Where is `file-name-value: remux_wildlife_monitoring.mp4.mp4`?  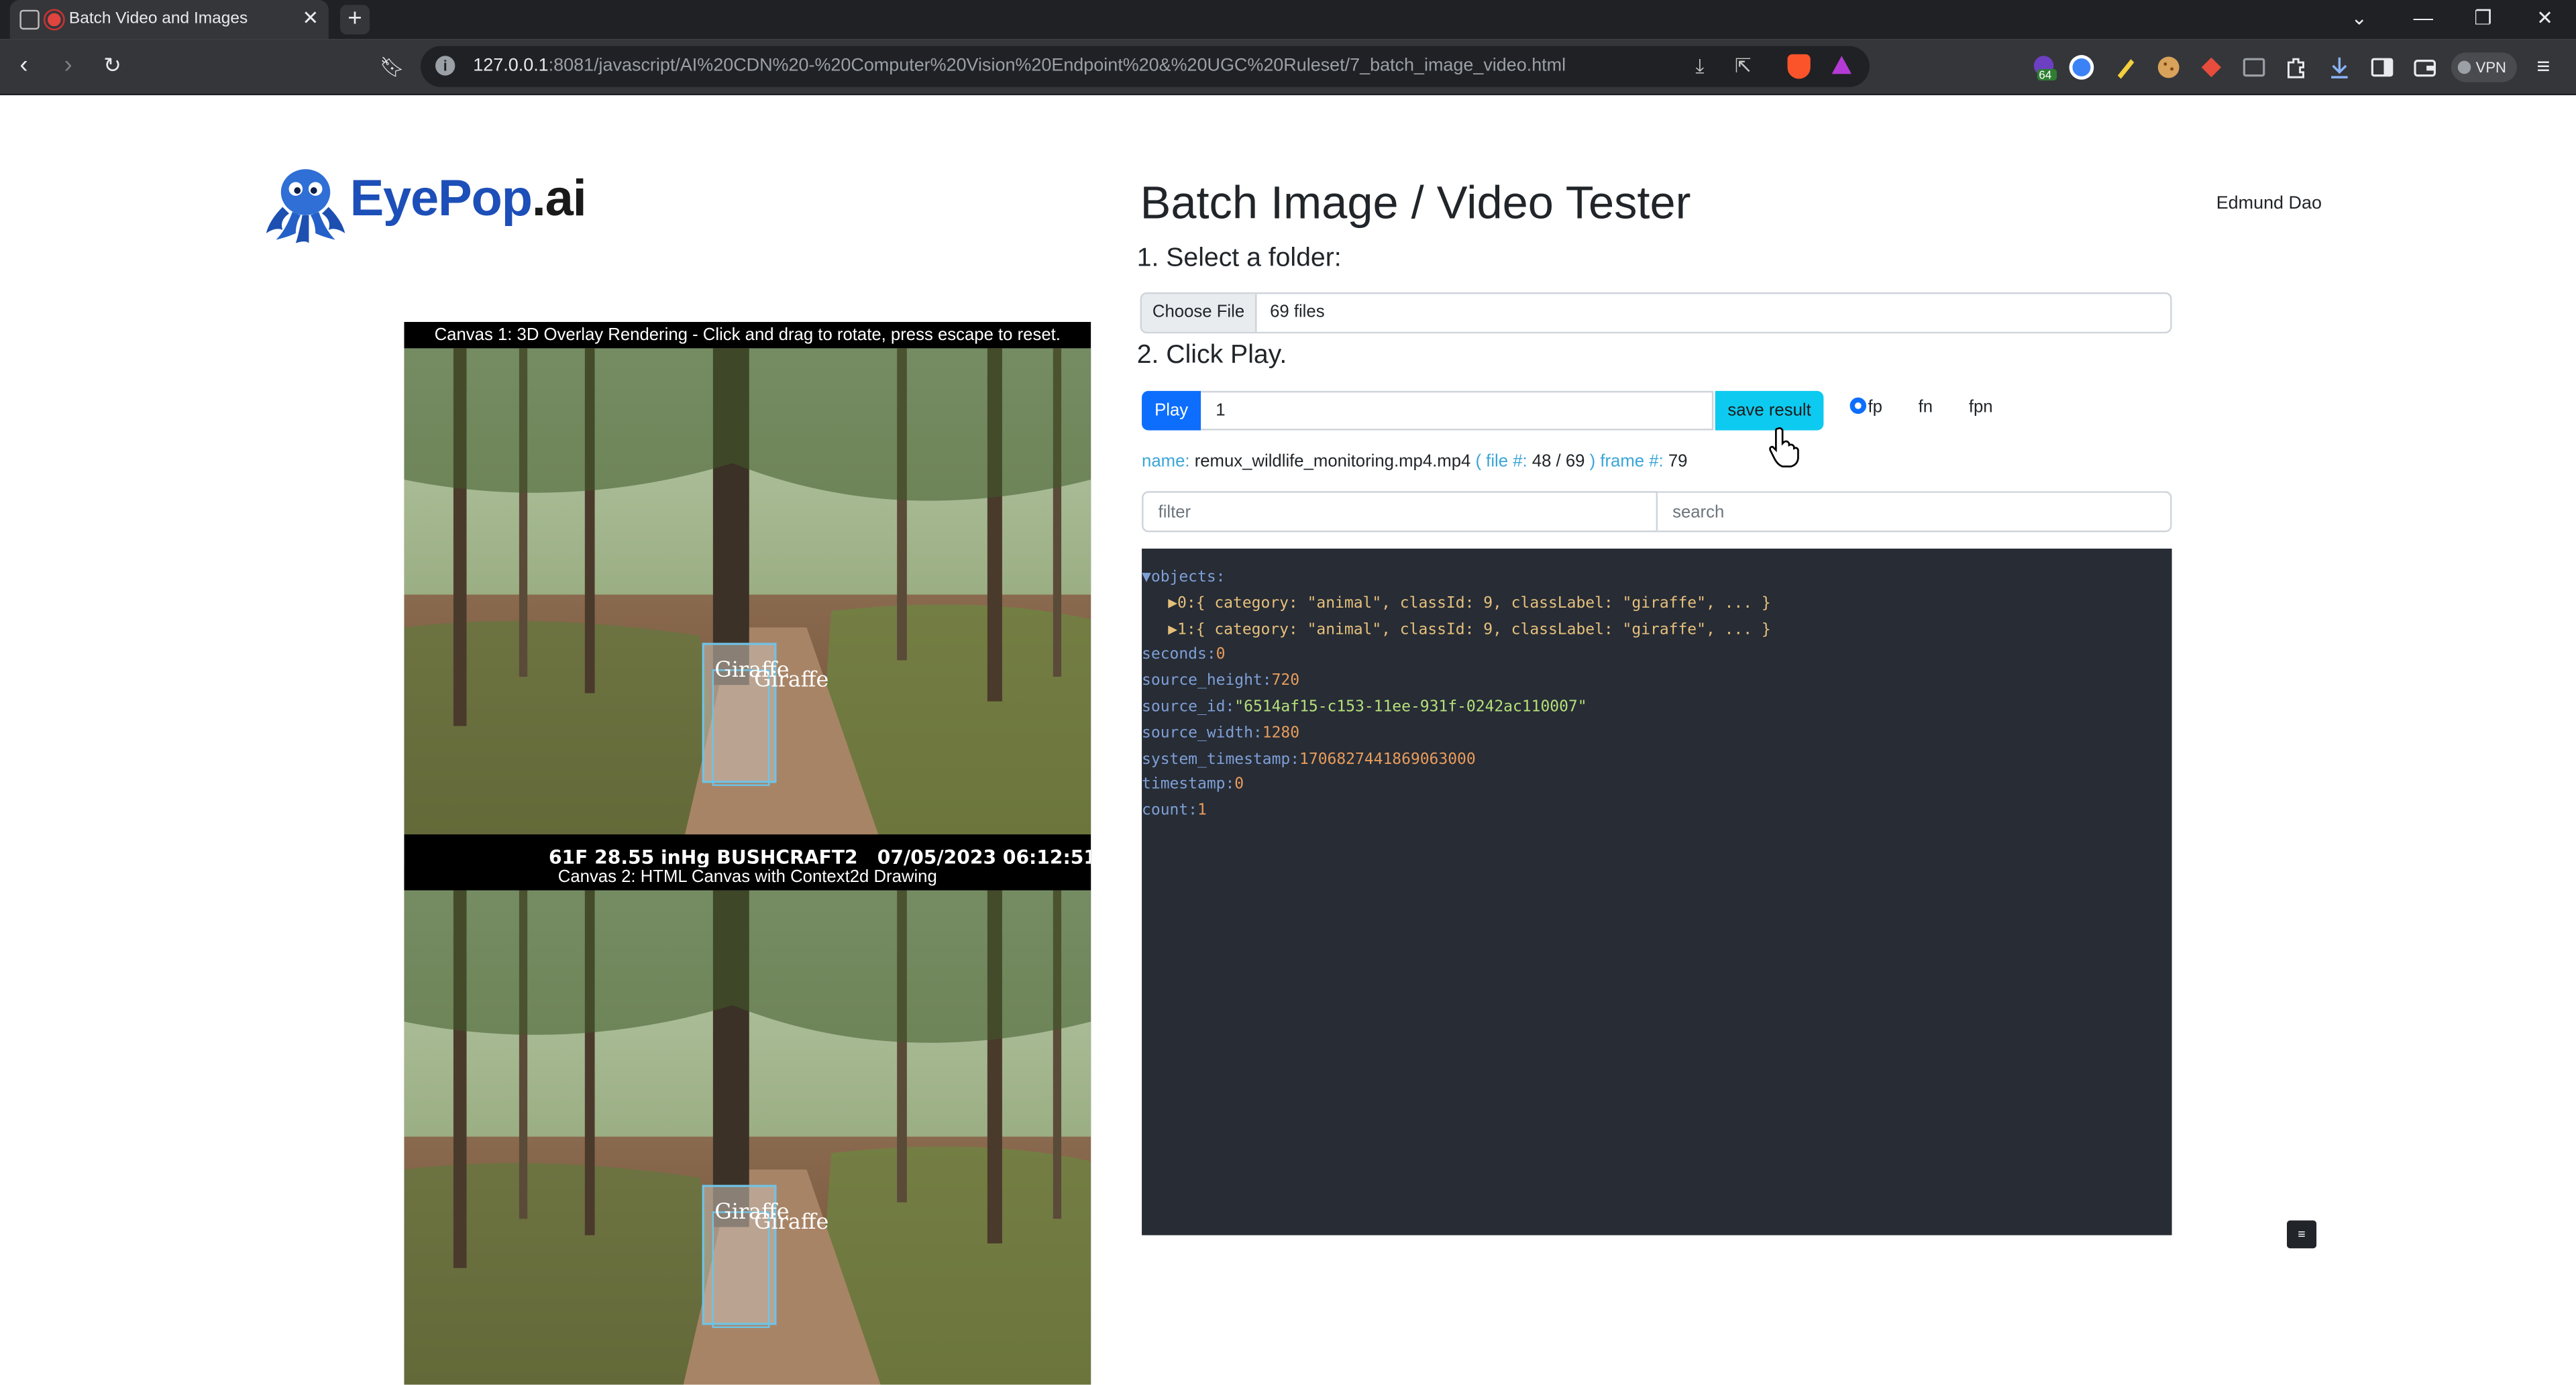 file-name-value: remux_wildlife_monitoring.mp4.mp4 is located at coordinates (1332, 462).